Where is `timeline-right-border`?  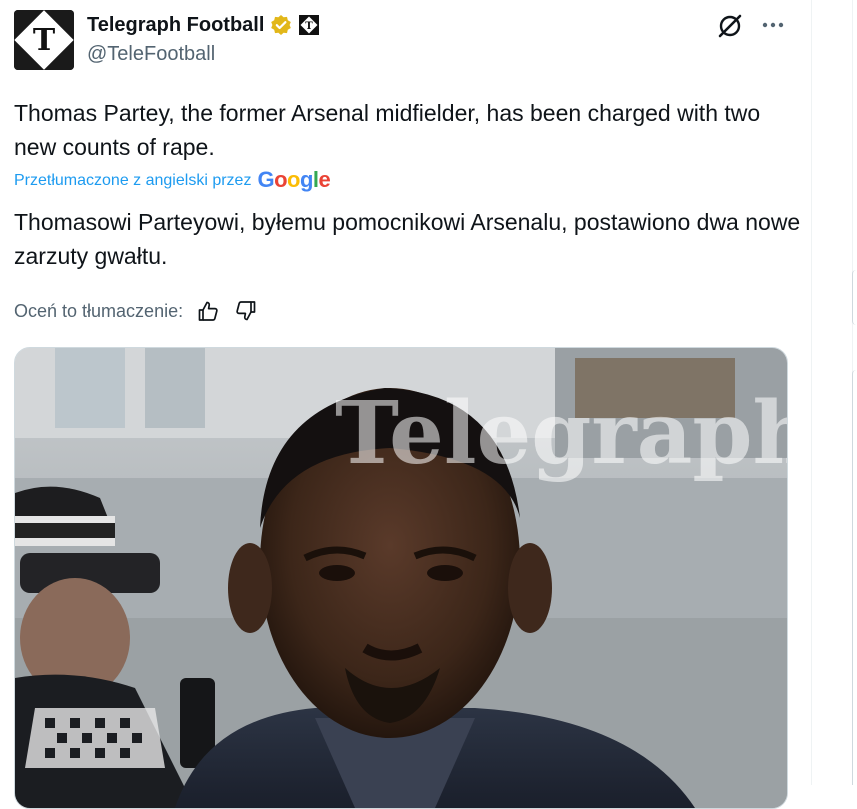
timeline-right-border is located at coordinates (811, 392).